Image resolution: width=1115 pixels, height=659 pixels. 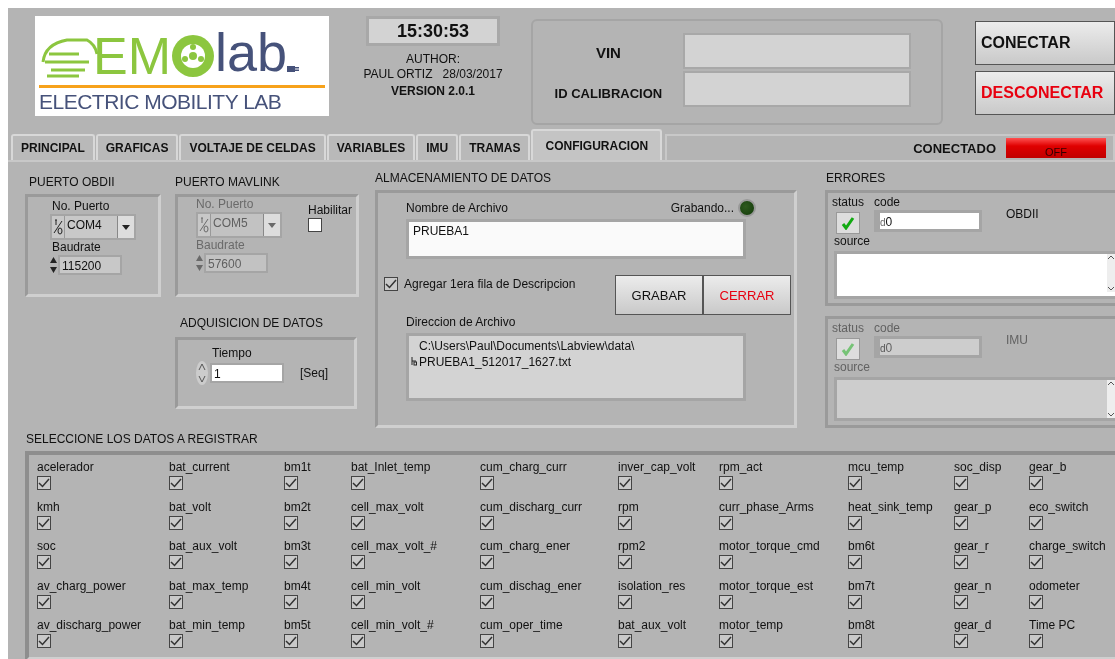 What do you see at coordinates (386, 586) in the screenshot?
I see `checkbox-label: cell_min_volt` at bounding box center [386, 586].